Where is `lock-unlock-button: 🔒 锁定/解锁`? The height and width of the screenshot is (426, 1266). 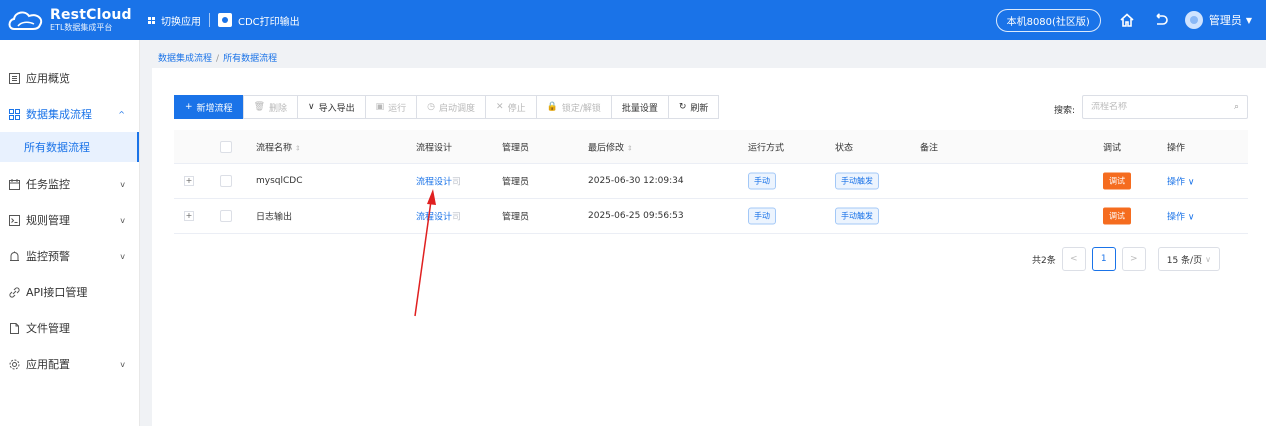 lock-unlock-button: 🔒 锁定/解锁 is located at coordinates (573, 107).